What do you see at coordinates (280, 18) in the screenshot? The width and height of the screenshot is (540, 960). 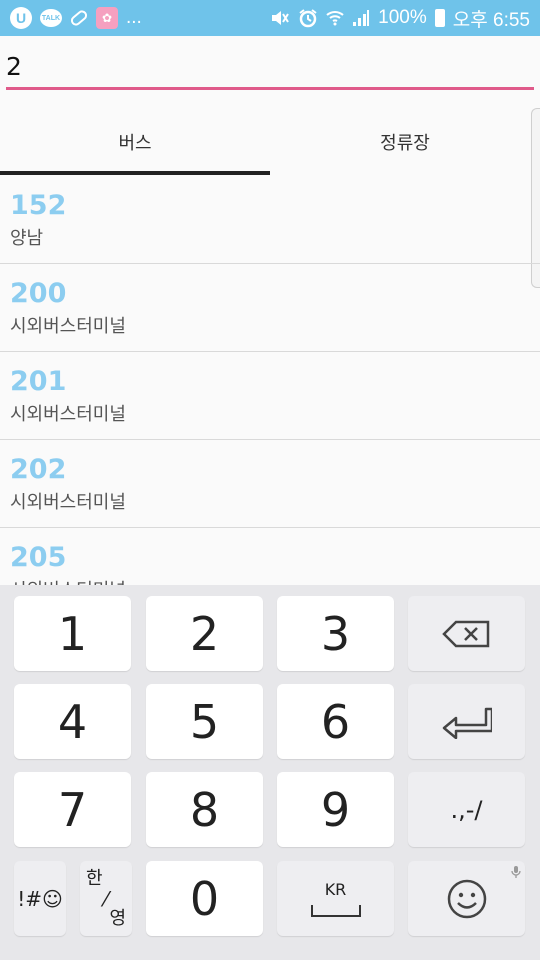 I see `mute-vibrate-icon` at bounding box center [280, 18].